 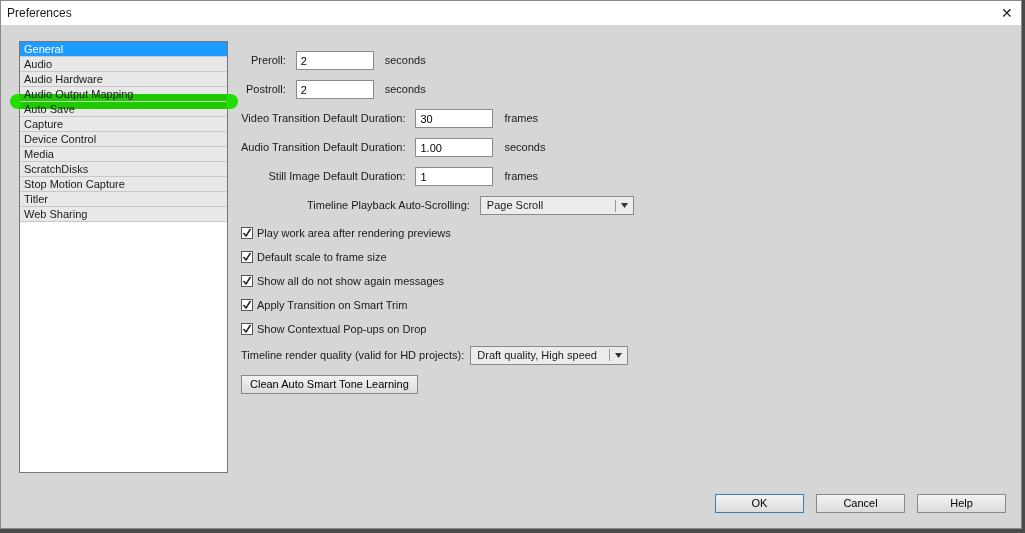 I want to click on dialog-button: Help, so click(x=961, y=503).